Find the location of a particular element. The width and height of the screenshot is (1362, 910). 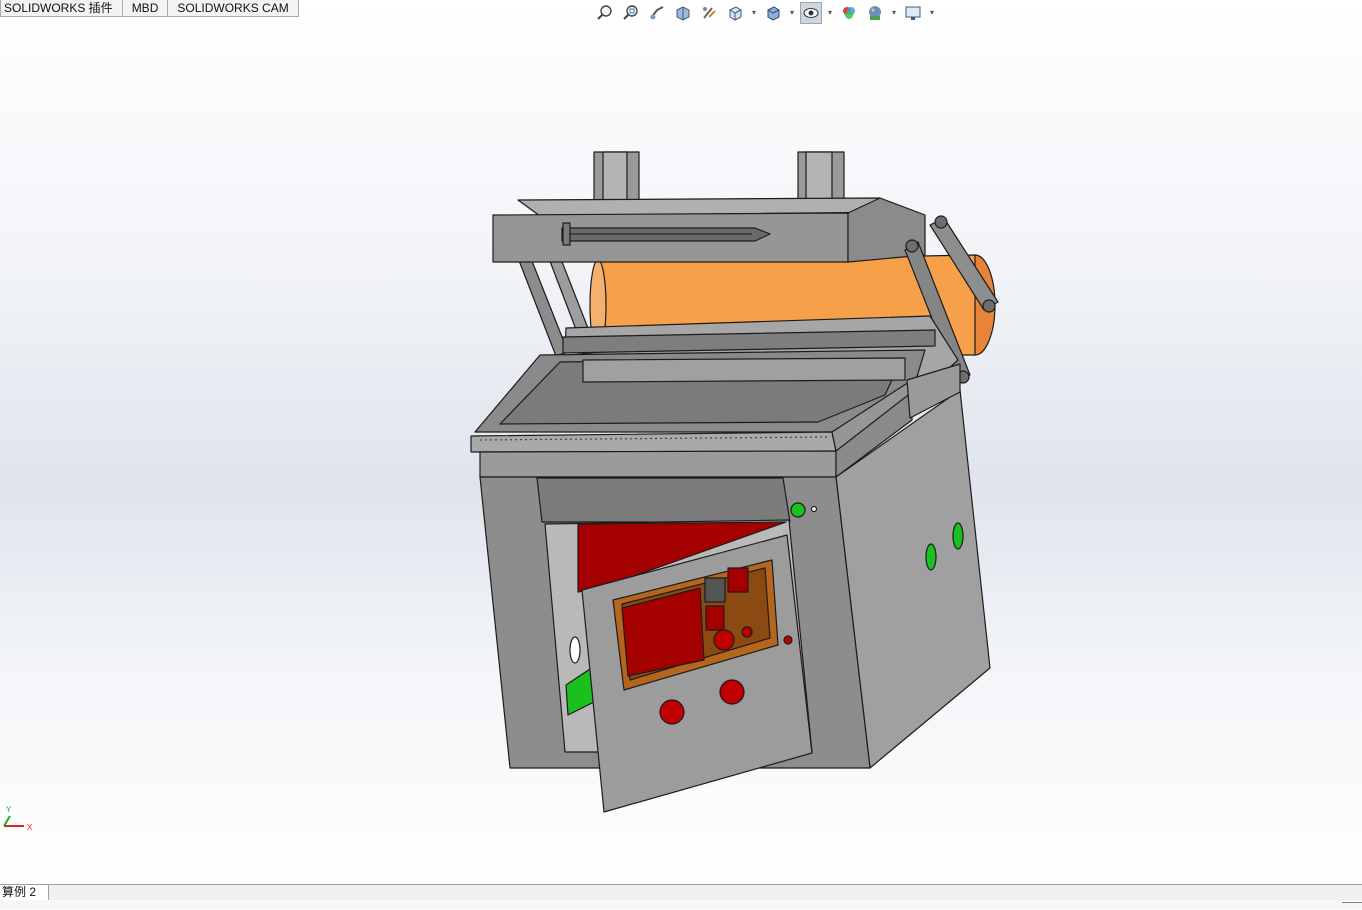

chimney-left is located at coordinates (616, 176).